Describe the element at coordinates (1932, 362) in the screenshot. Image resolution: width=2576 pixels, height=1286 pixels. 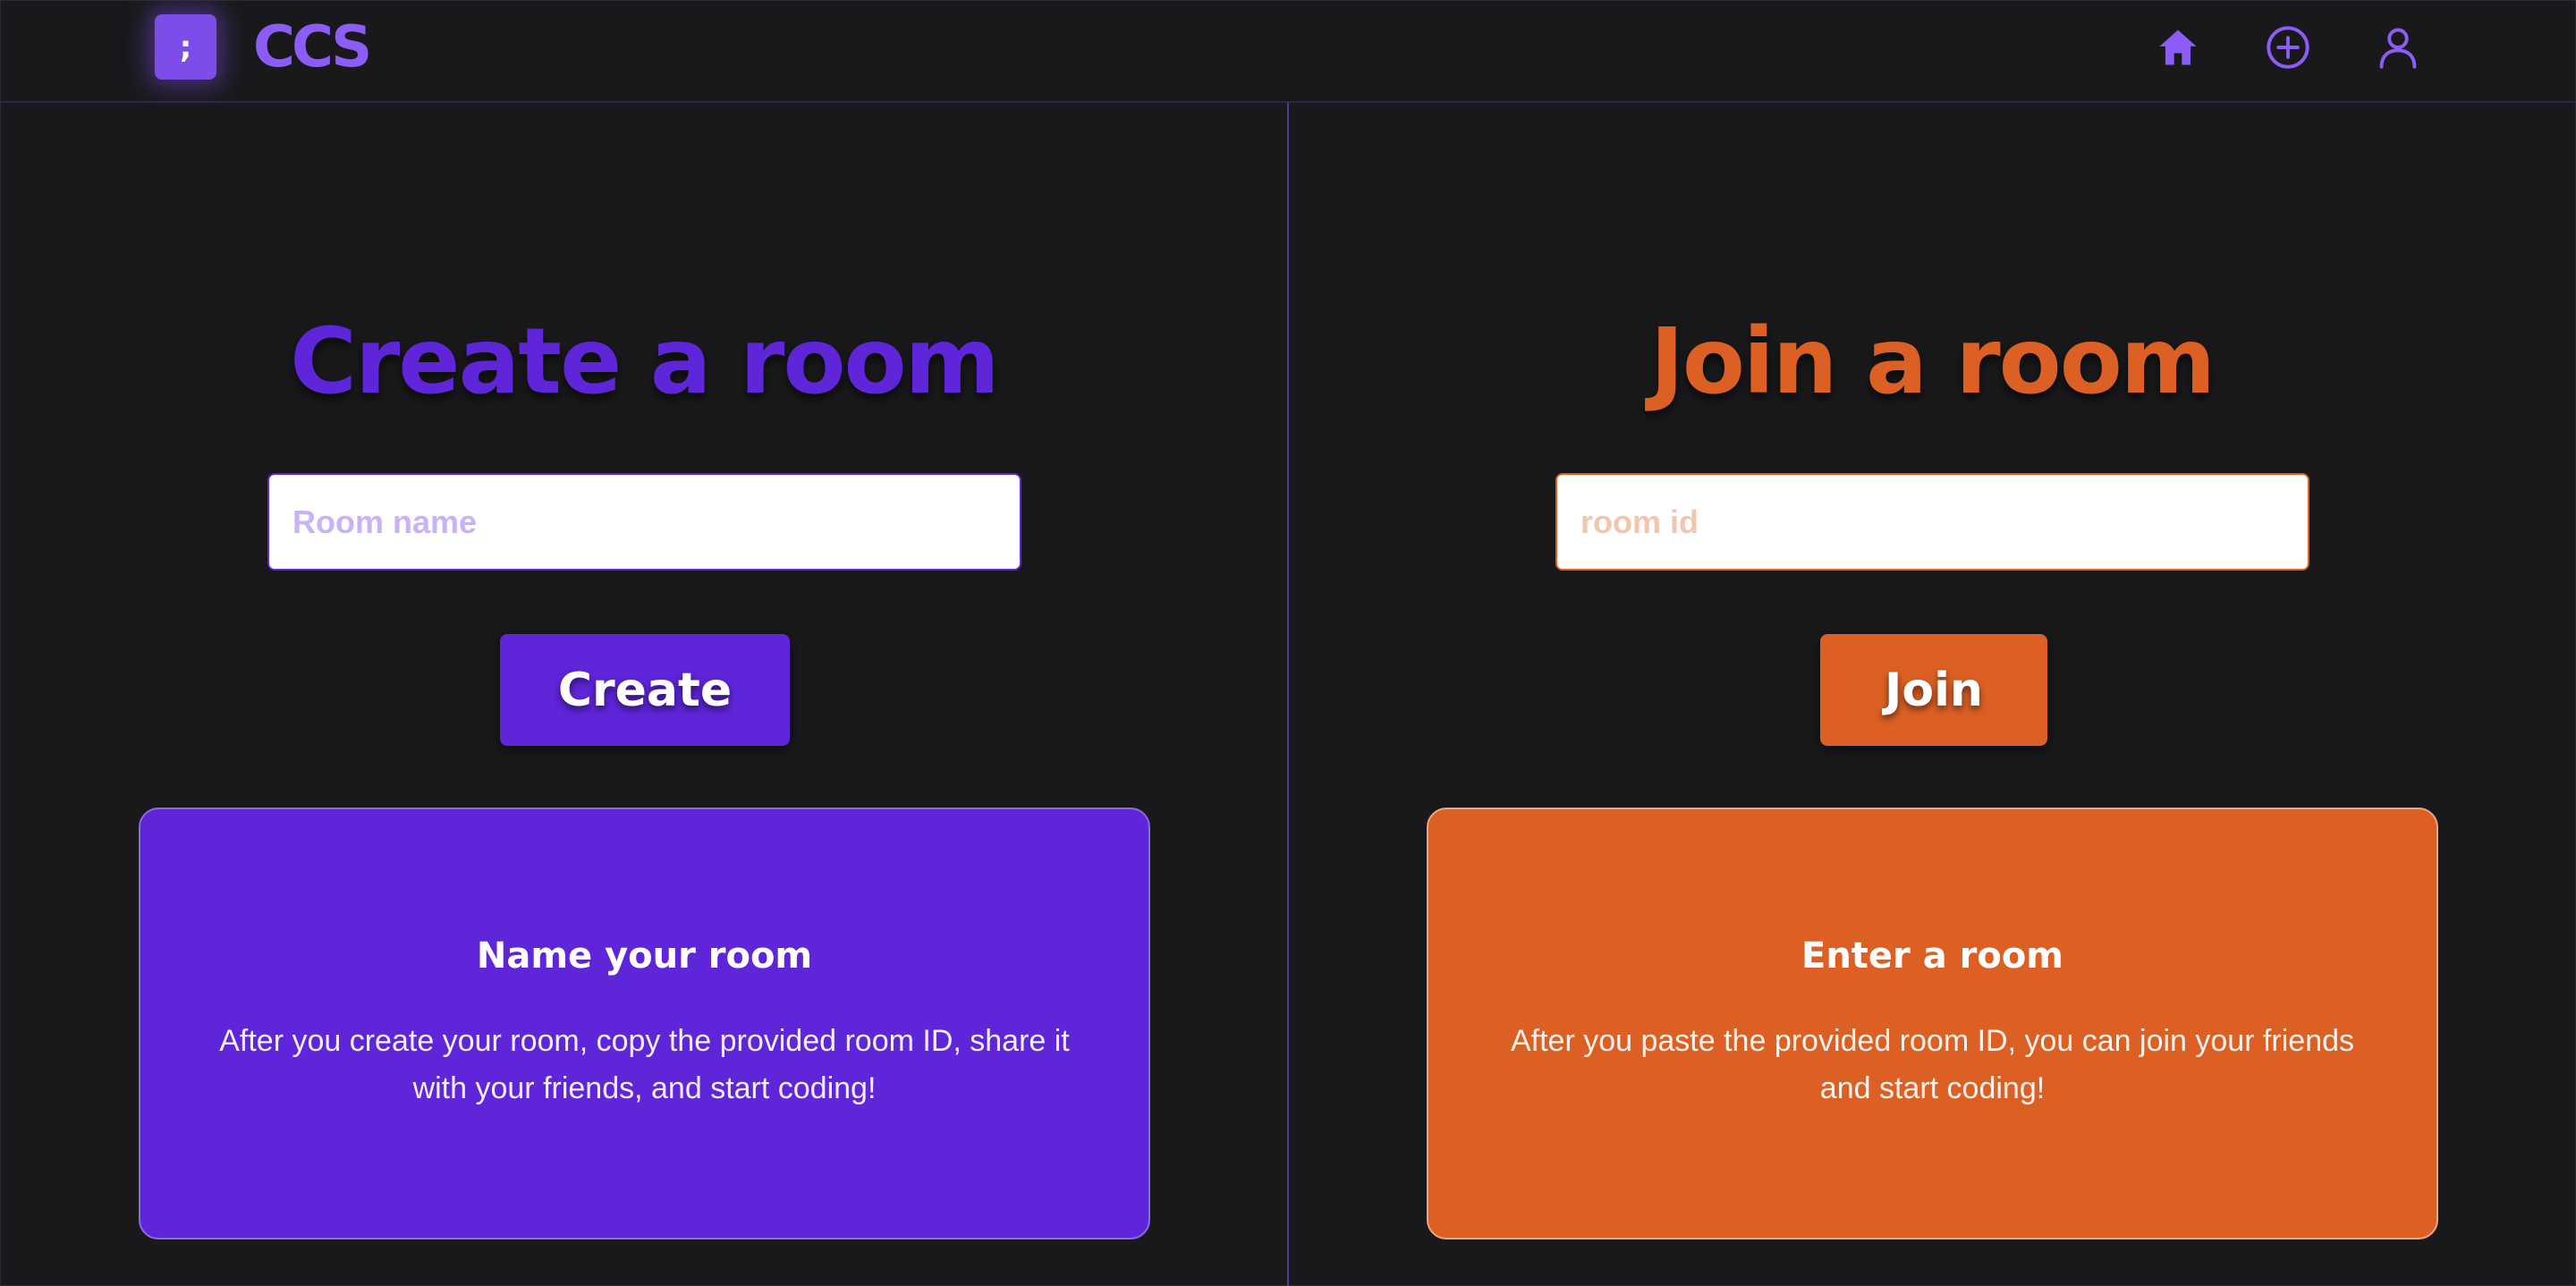
I see `join-room-title: Join a room` at that location.